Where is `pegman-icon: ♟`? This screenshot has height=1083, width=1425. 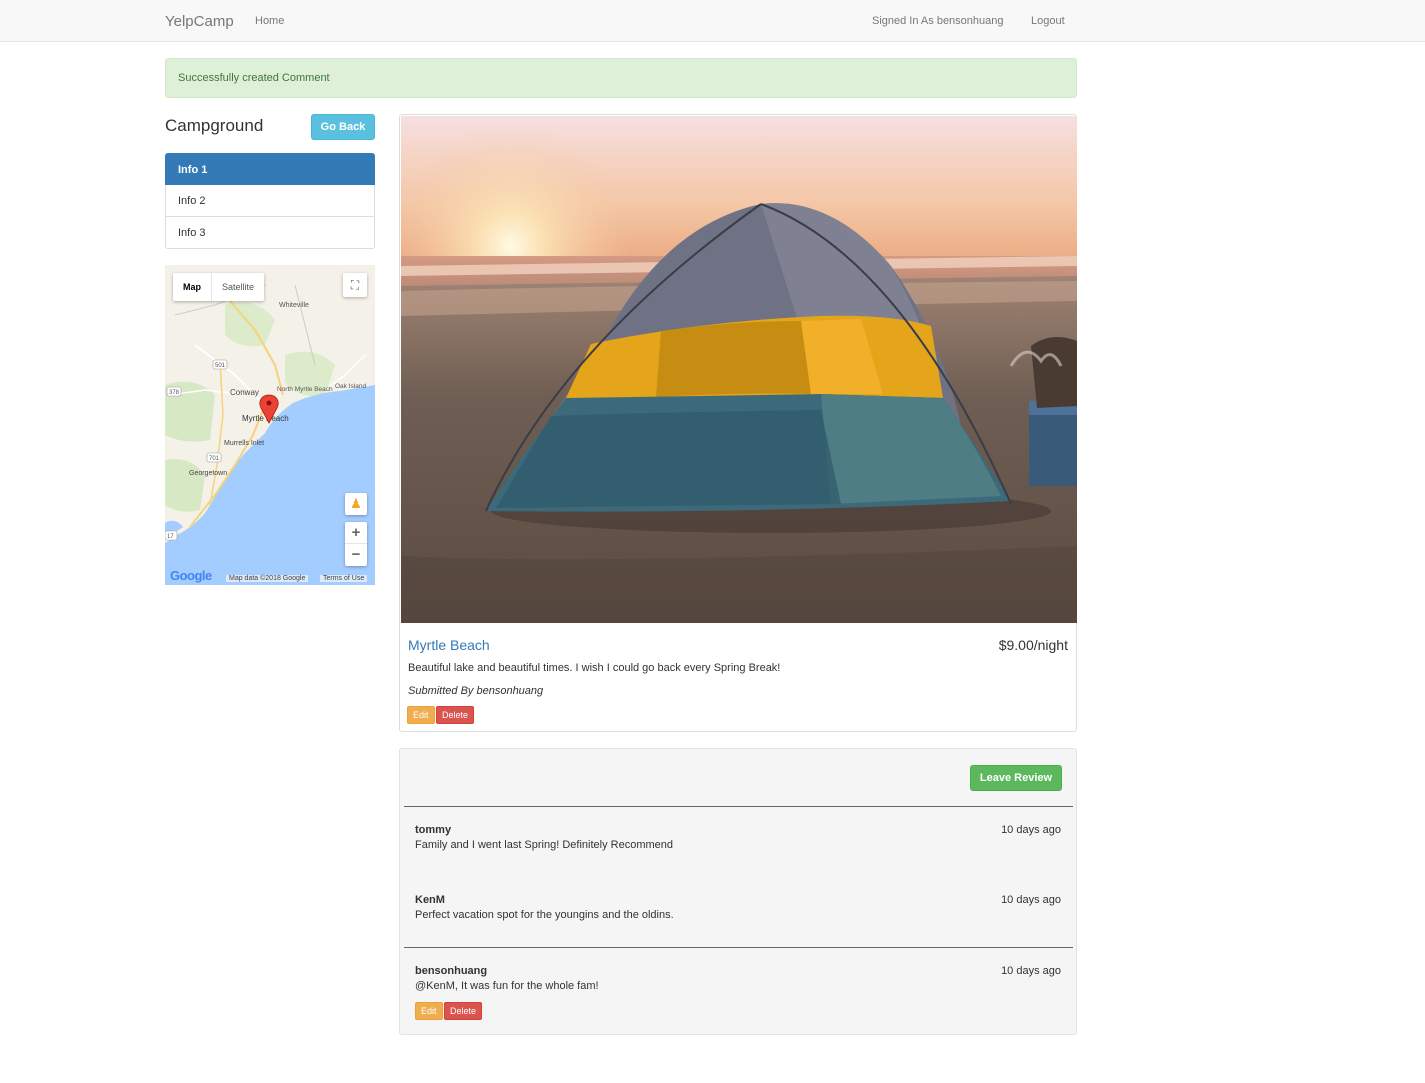
pegman-icon: ♟ is located at coordinates (356, 504).